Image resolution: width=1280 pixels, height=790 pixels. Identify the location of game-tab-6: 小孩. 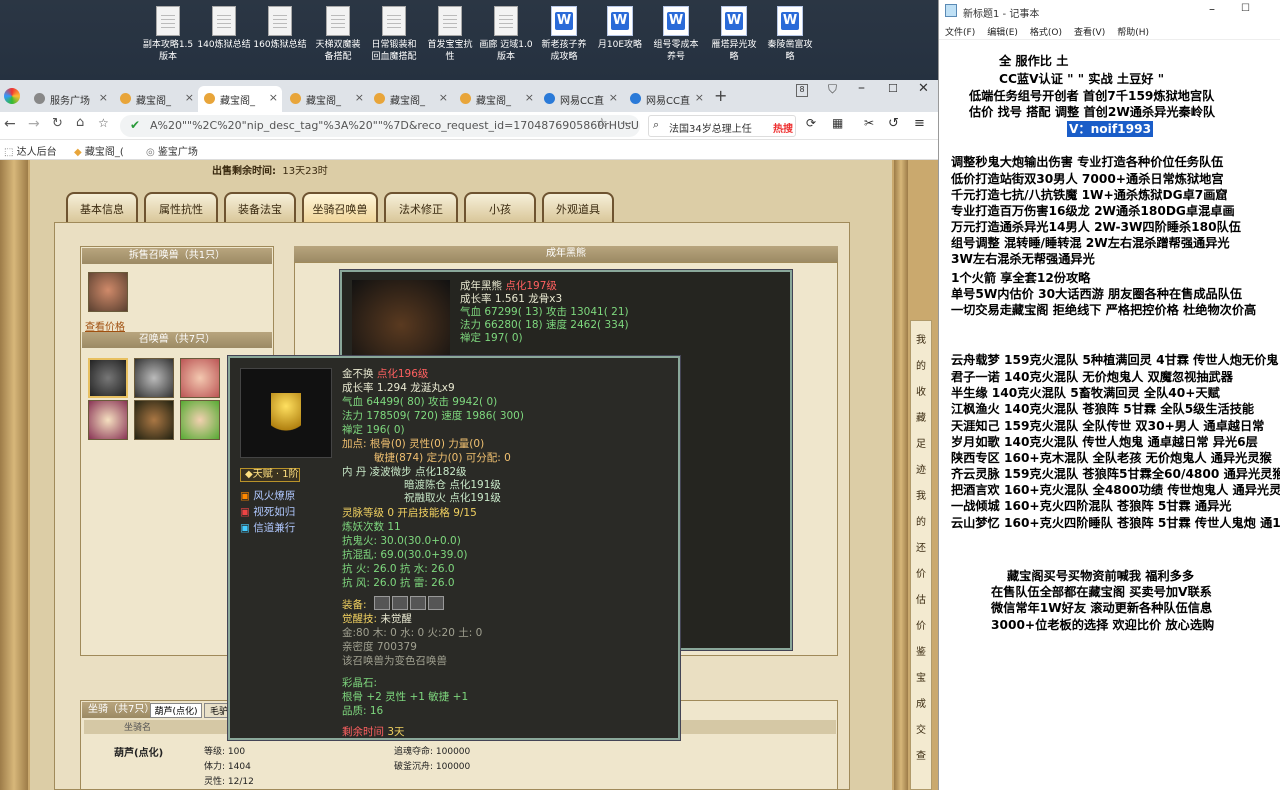
(500, 207).